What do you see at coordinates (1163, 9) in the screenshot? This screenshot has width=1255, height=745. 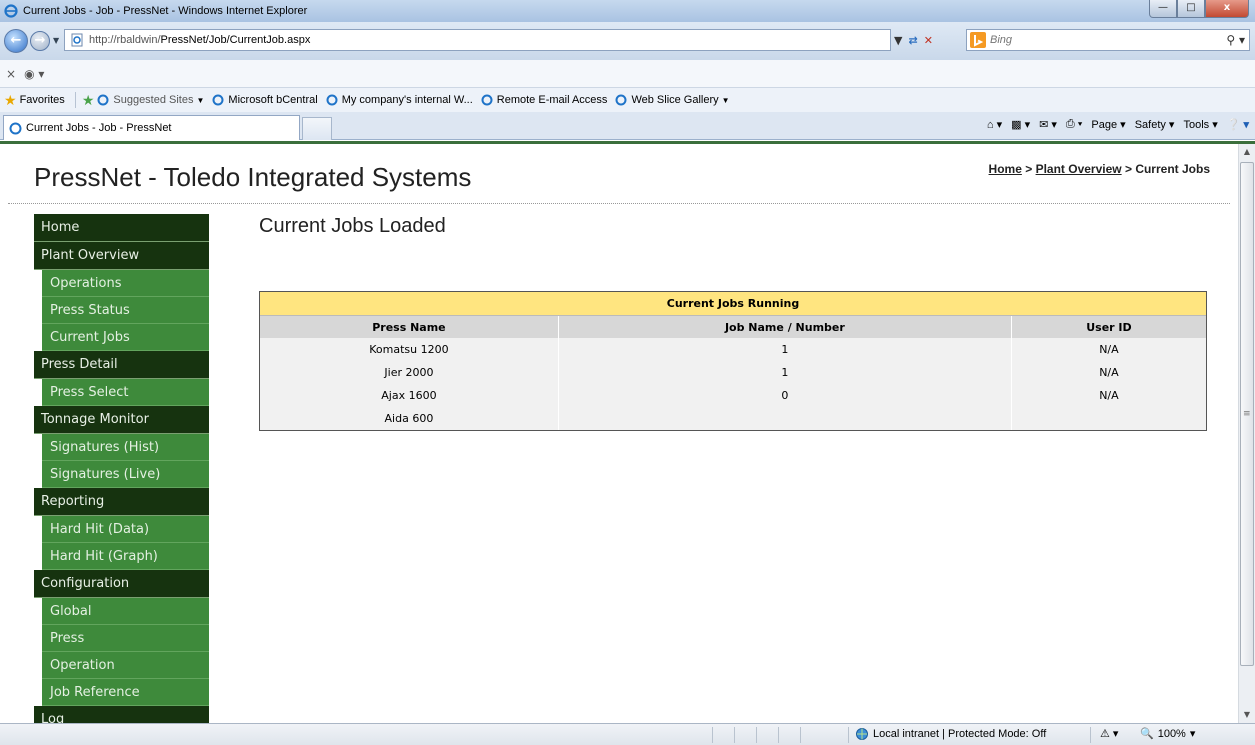 I see `minimize-button: —` at bounding box center [1163, 9].